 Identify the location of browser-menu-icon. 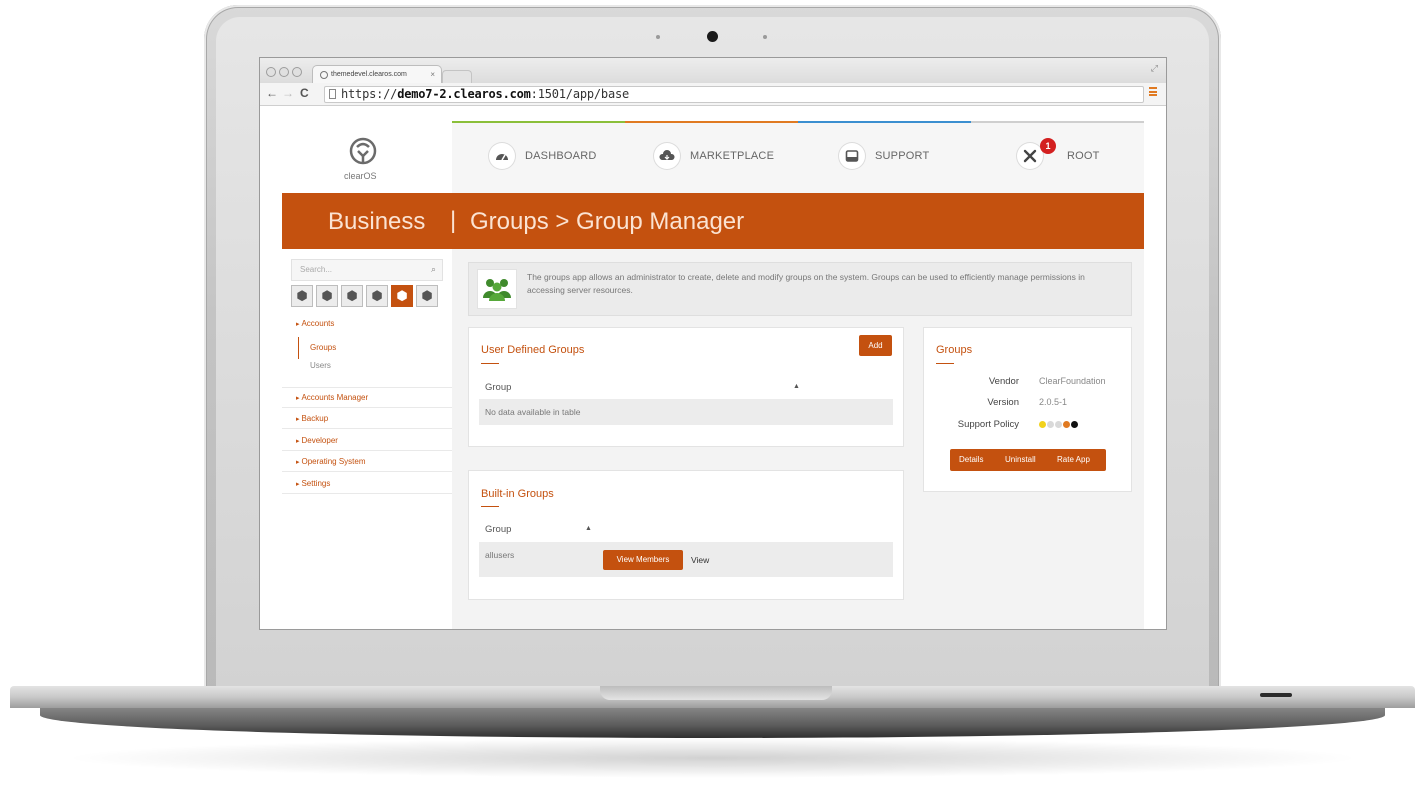
(1153, 91).